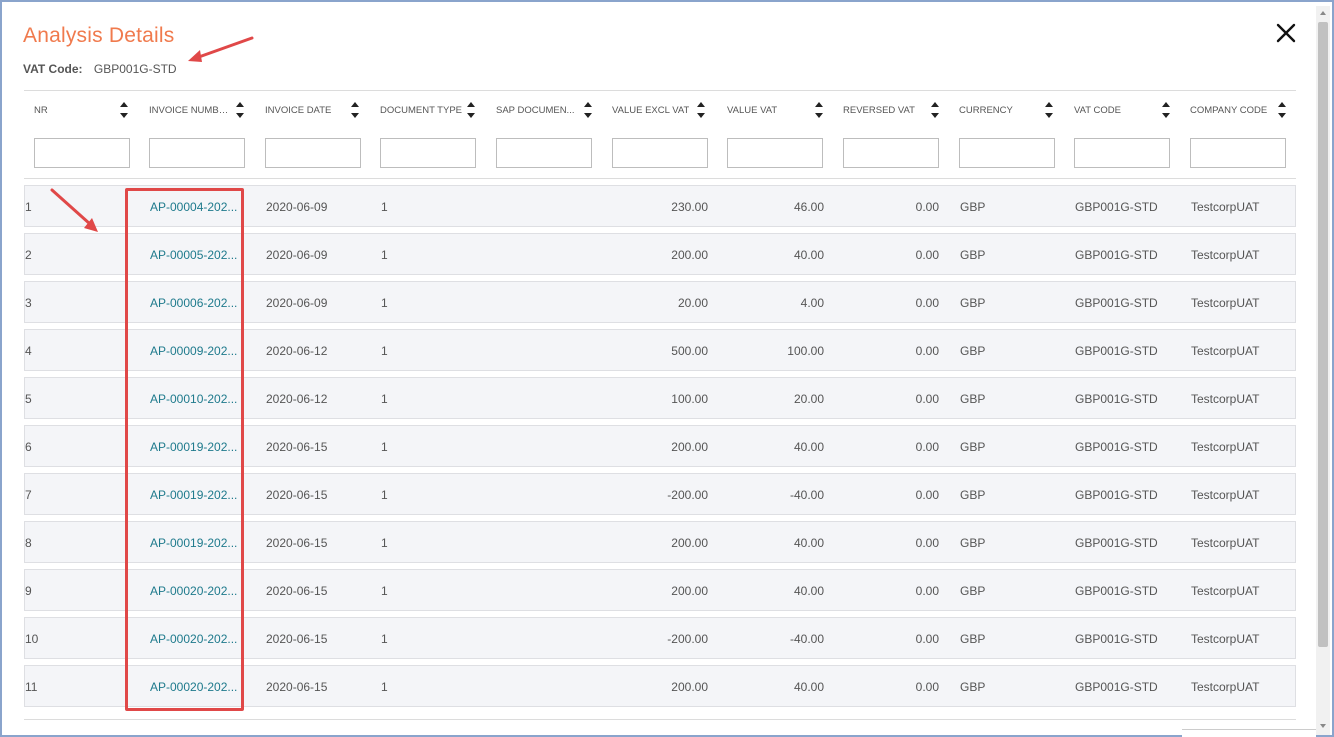 The image size is (1334, 737). Describe the element at coordinates (660, 178) in the screenshot. I see `filter-divider` at that location.